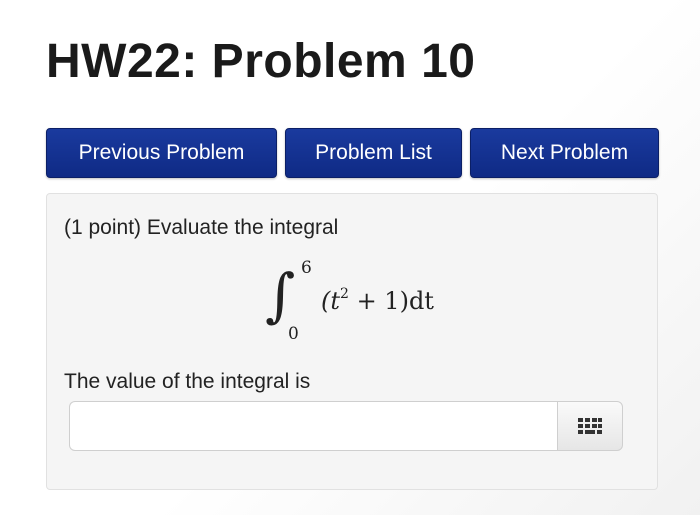 The width and height of the screenshot is (700, 515). What do you see at coordinates (564, 153) in the screenshot?
I see `next-problem-button: Next Problem` at bounding box center [564, 153].